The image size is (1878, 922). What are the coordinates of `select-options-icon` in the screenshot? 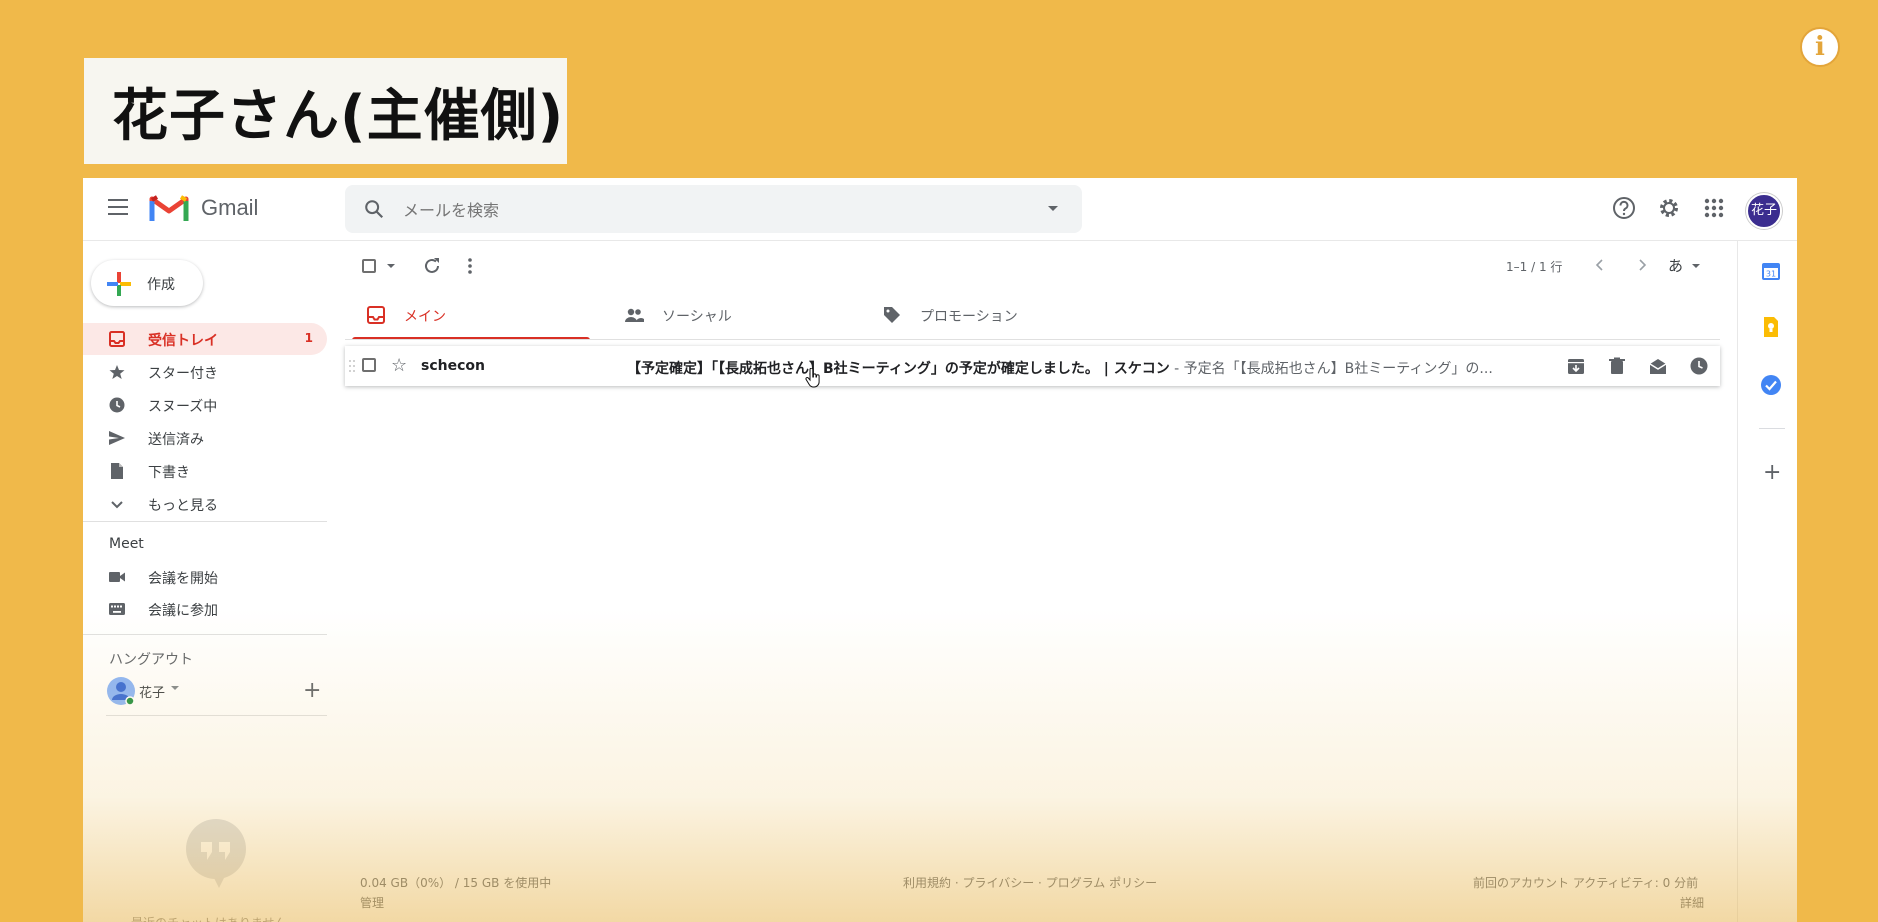 It's located at (391, 266).